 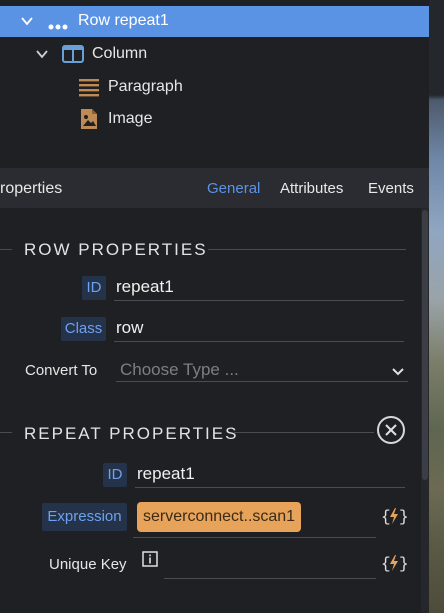 I want to click on properties-title: roperties, so click(x=31, y=188).